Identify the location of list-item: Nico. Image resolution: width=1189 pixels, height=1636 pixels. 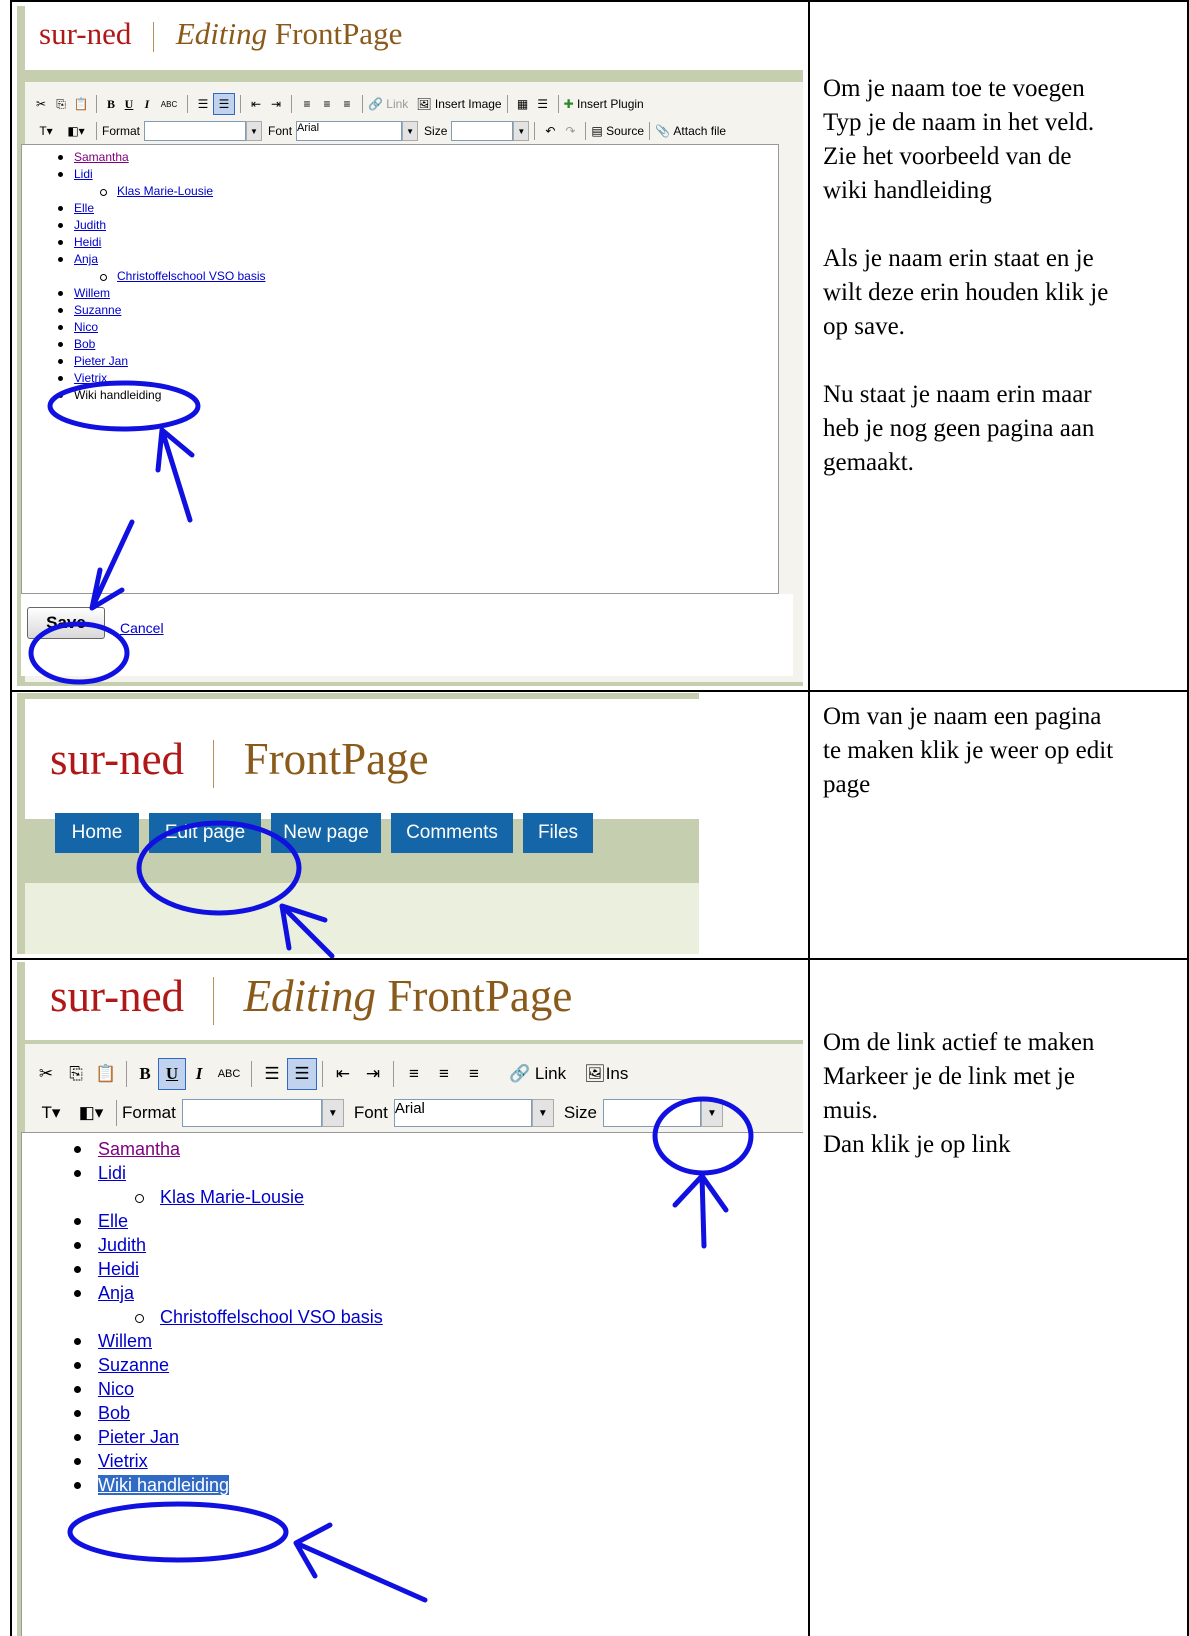
(144, 327).